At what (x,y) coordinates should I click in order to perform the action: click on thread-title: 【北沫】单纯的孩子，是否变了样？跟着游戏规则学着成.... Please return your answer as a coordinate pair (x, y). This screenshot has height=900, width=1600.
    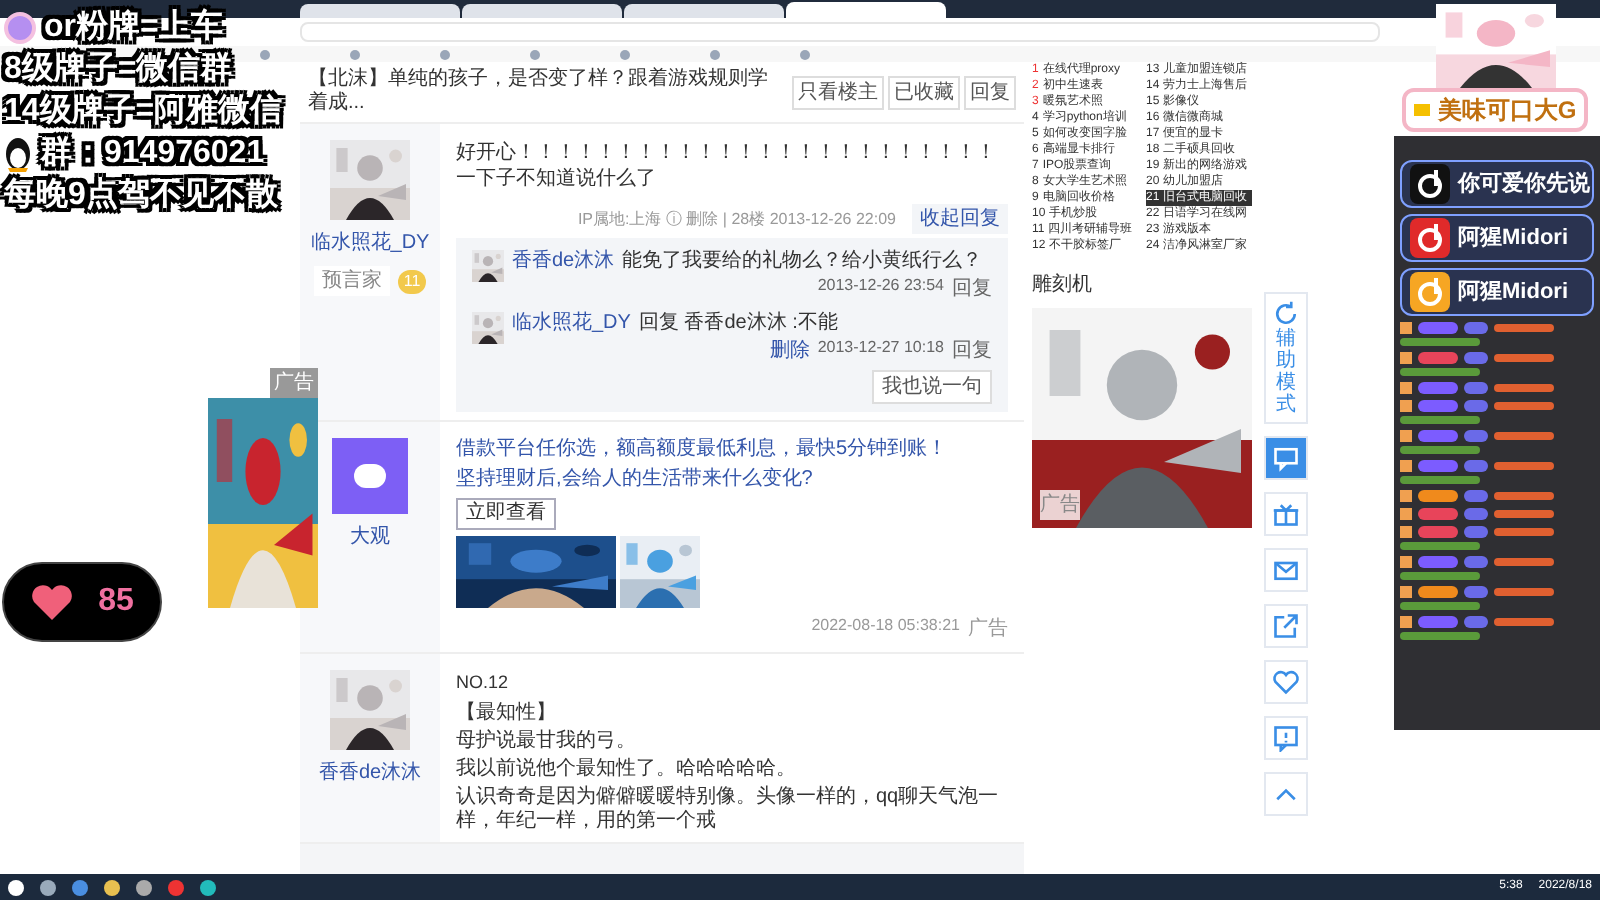
    Looking at the image, I should click on (539, 92).